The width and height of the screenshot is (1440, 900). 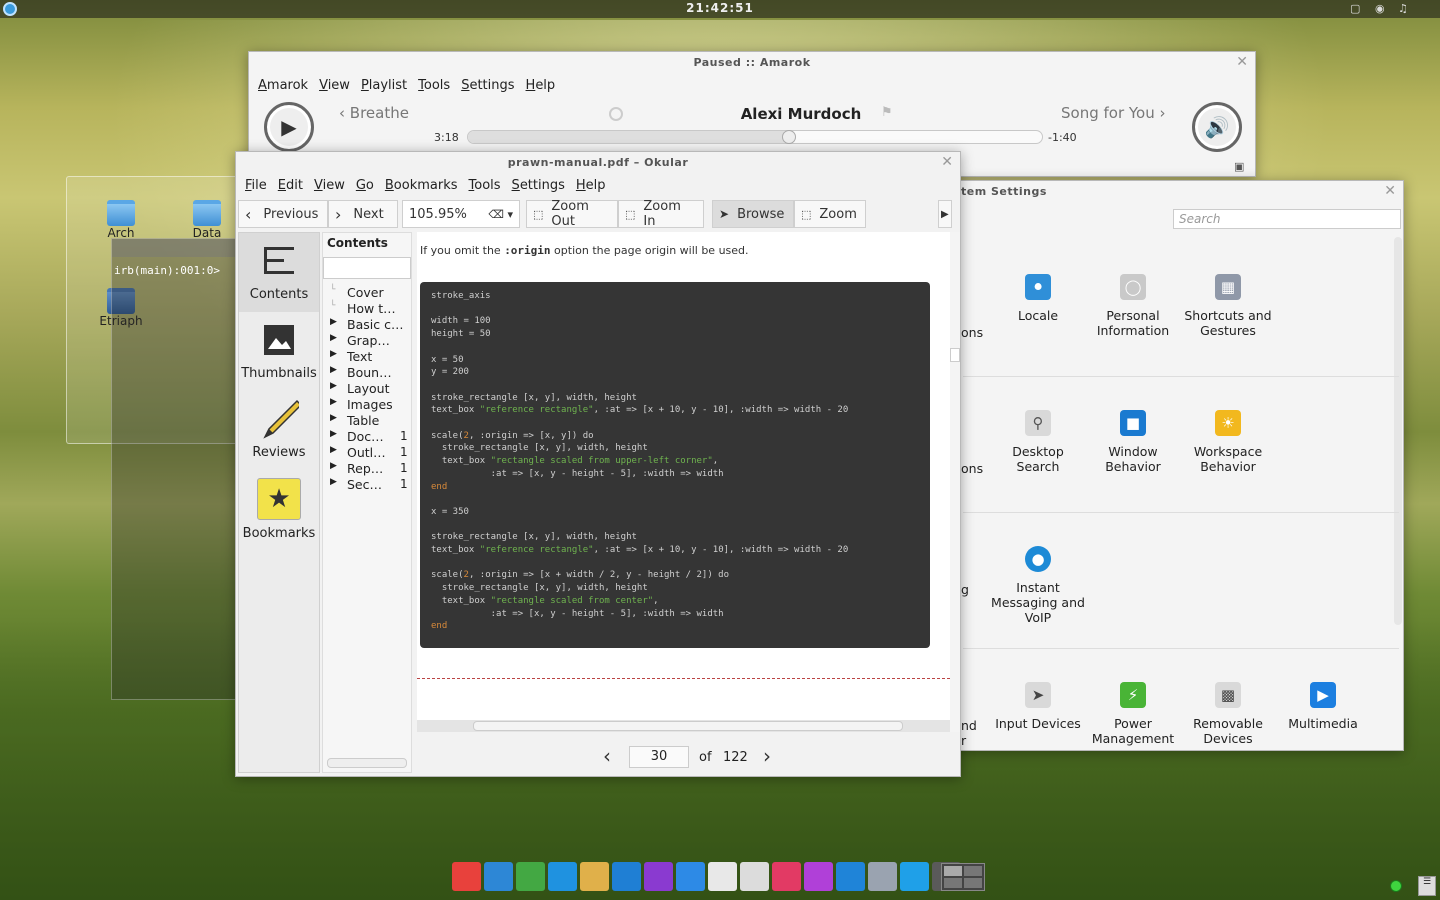 What do you see at coordinates (1403, 8) in the screenshot?
I see `tray-volume-icon: ♫` at bounding box center [1403, 8].